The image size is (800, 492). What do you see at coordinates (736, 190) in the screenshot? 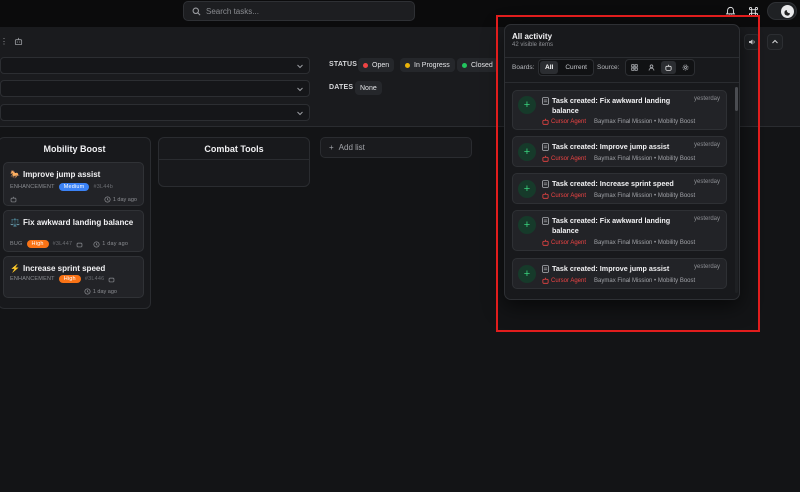
I see `activity-scrollbar` at bounding box center [736, 190].